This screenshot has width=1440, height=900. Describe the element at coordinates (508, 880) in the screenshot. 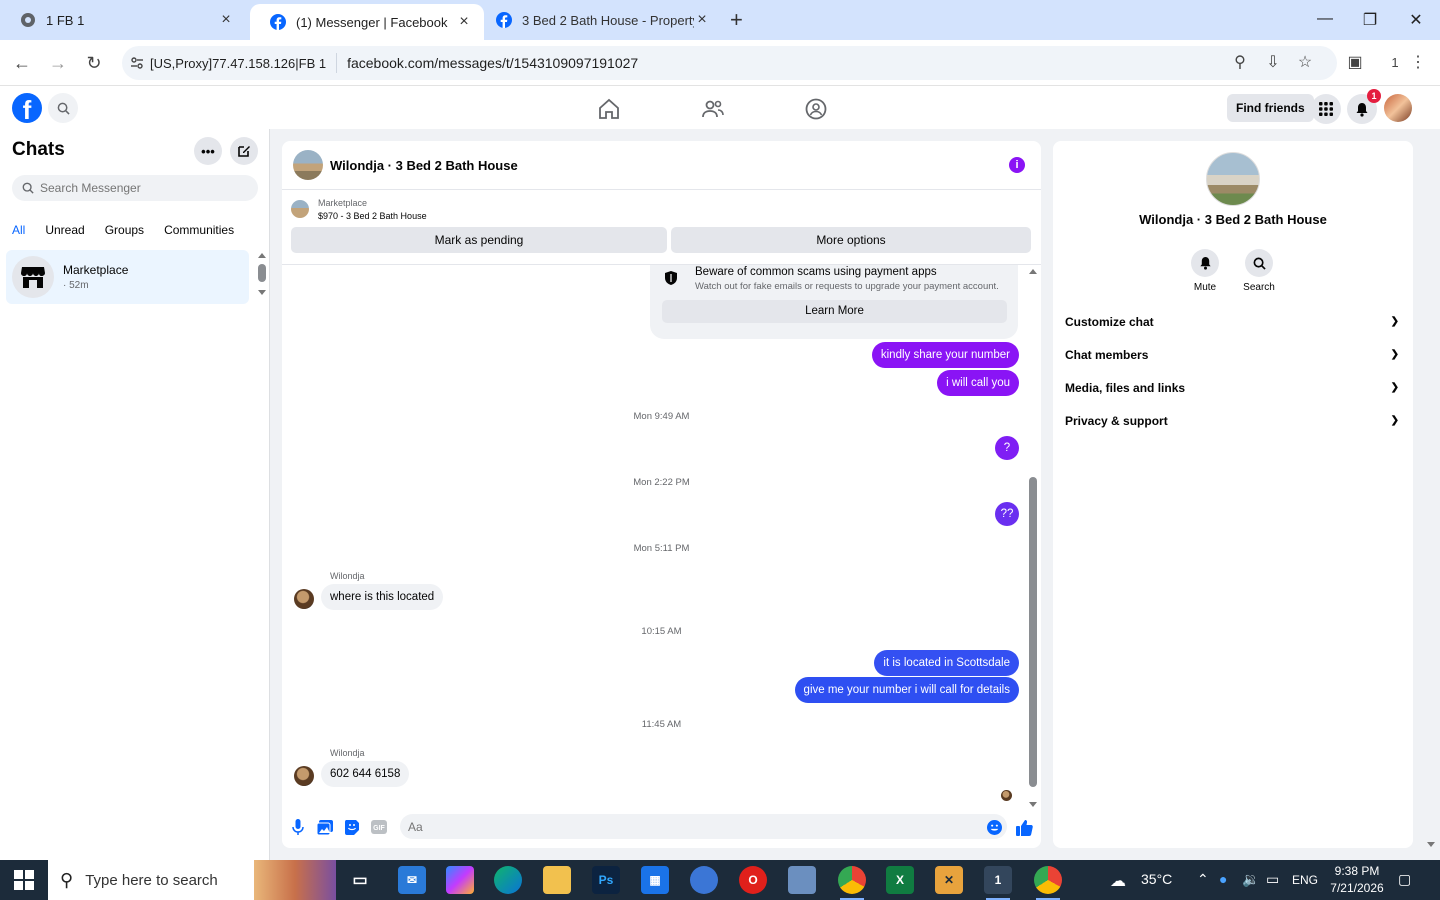

I see `edge-icon` at that location.